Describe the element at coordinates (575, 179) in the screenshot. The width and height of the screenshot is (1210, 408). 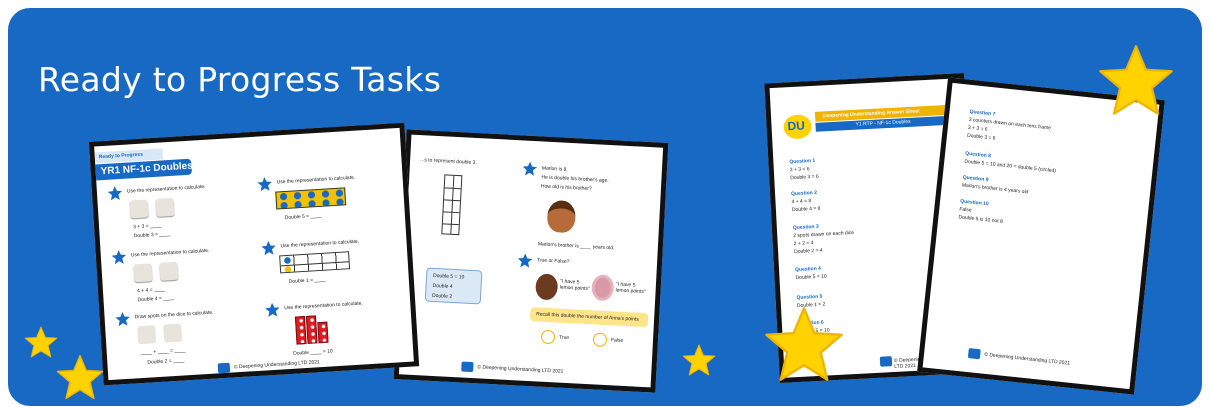
I see `question-text: He is double his brother's age.` at that location.